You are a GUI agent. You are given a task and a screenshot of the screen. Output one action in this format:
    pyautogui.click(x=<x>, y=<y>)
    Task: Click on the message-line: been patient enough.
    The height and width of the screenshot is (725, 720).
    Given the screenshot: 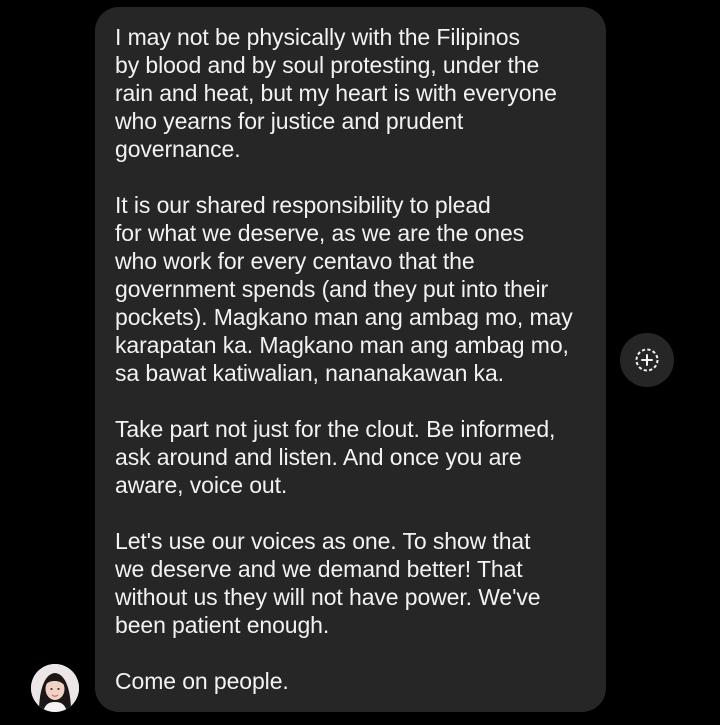 What is the action you would take?
    pyautogui.click(x=222, y=625)
    